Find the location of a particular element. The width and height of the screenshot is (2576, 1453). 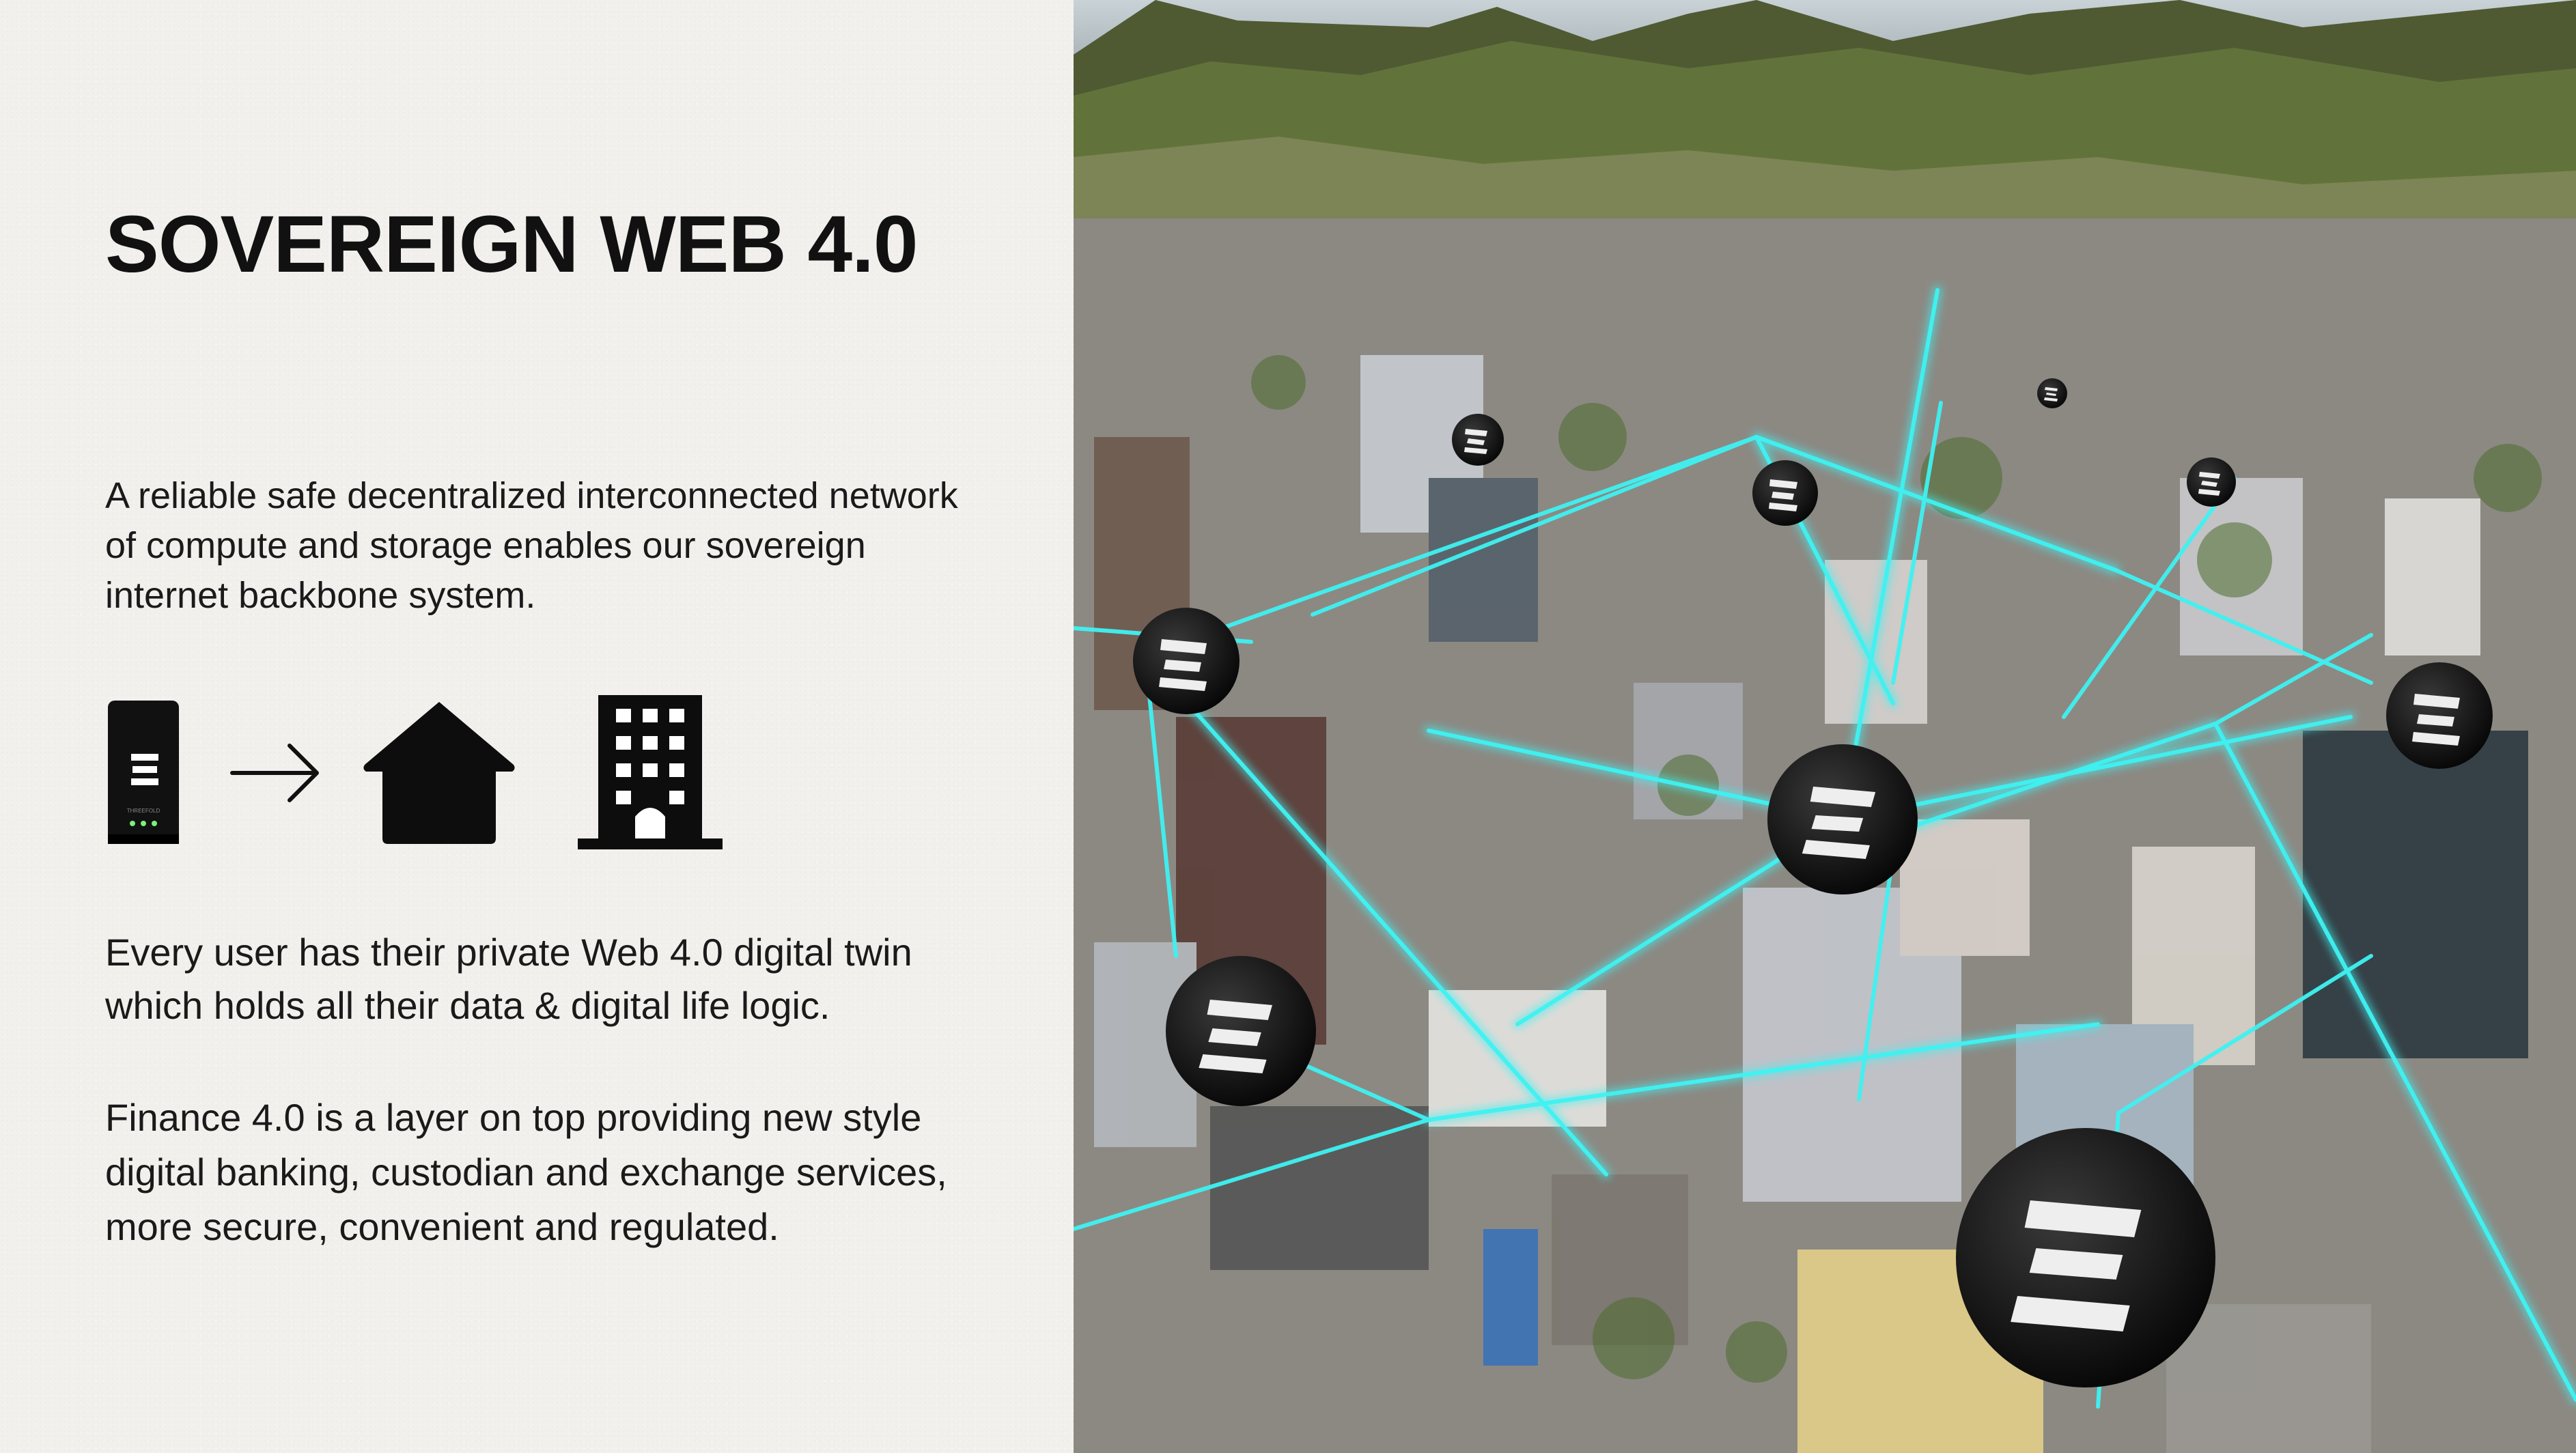

office-building-icon is located at coordinates (650, 772).